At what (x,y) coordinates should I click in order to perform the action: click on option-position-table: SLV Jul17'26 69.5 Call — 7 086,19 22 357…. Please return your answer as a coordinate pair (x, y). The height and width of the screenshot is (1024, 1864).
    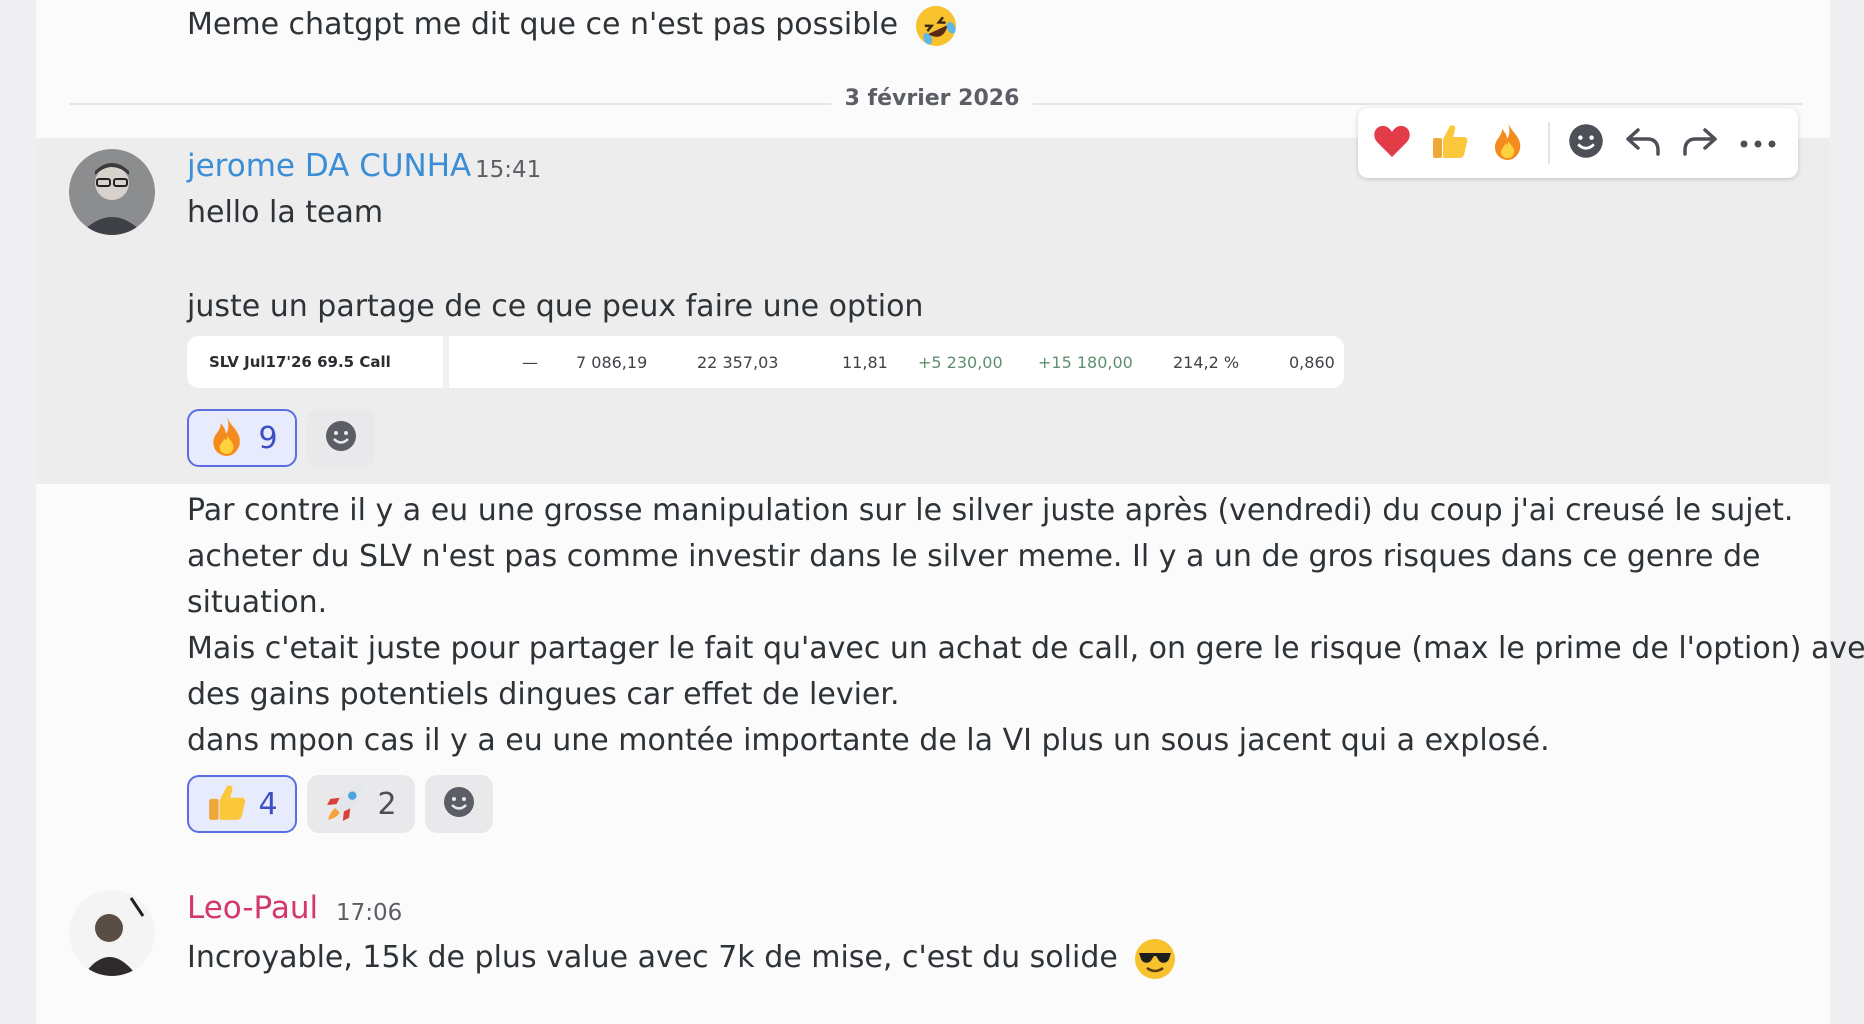
    Looking at the image, I should click on (765, 362).